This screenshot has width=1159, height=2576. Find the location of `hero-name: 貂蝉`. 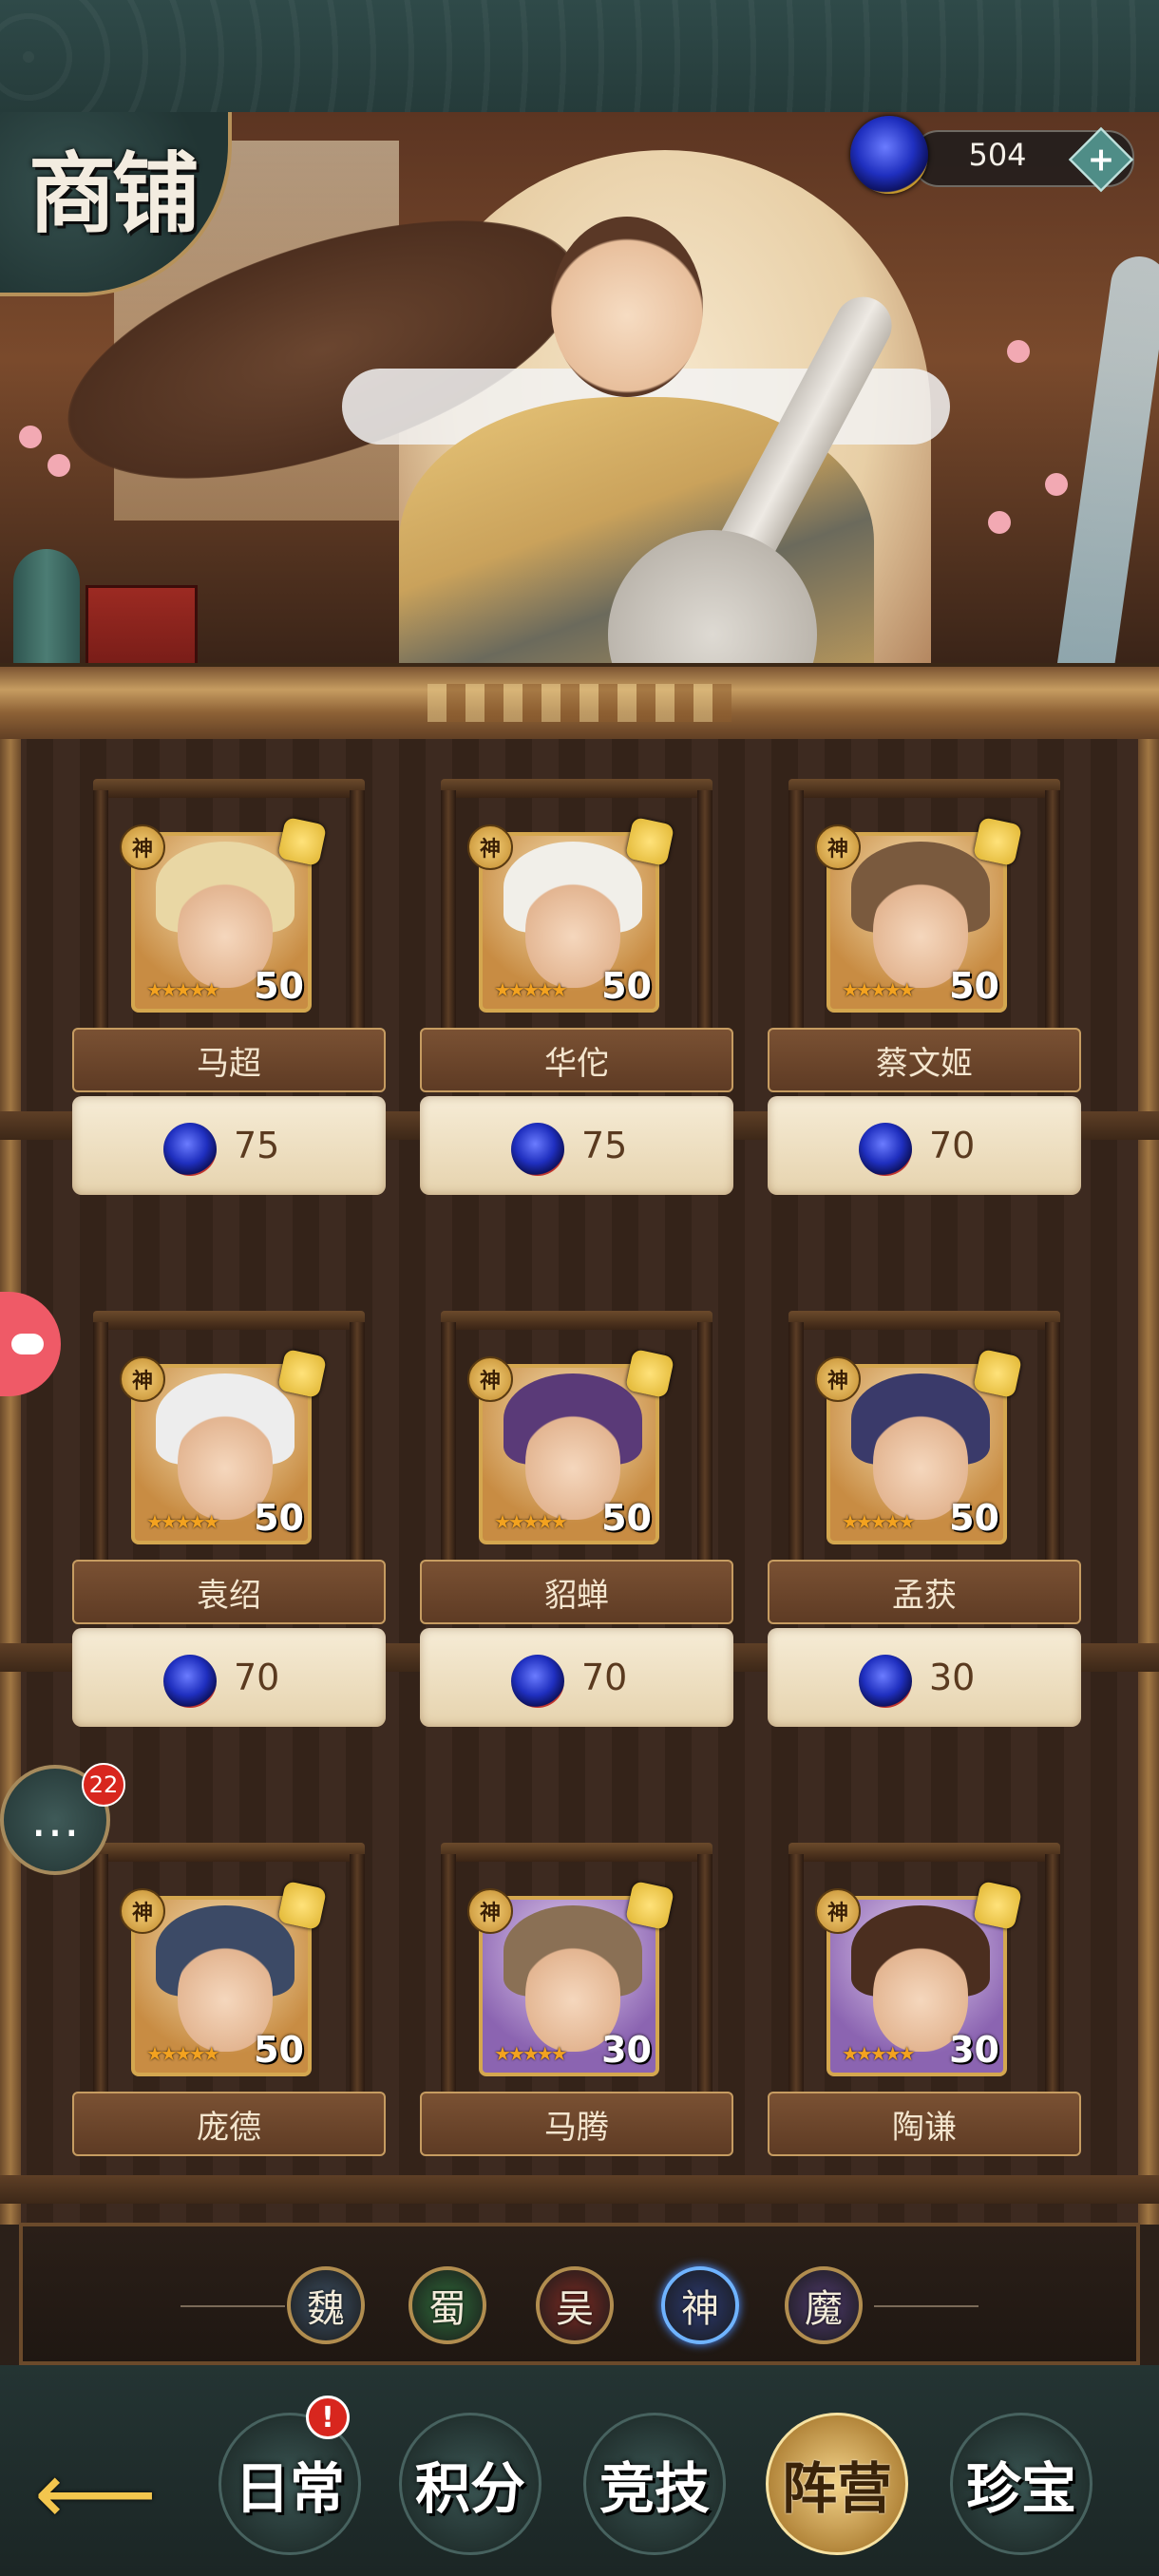

hero-name: 貂蝉 is located at coordinates (576, 1592).